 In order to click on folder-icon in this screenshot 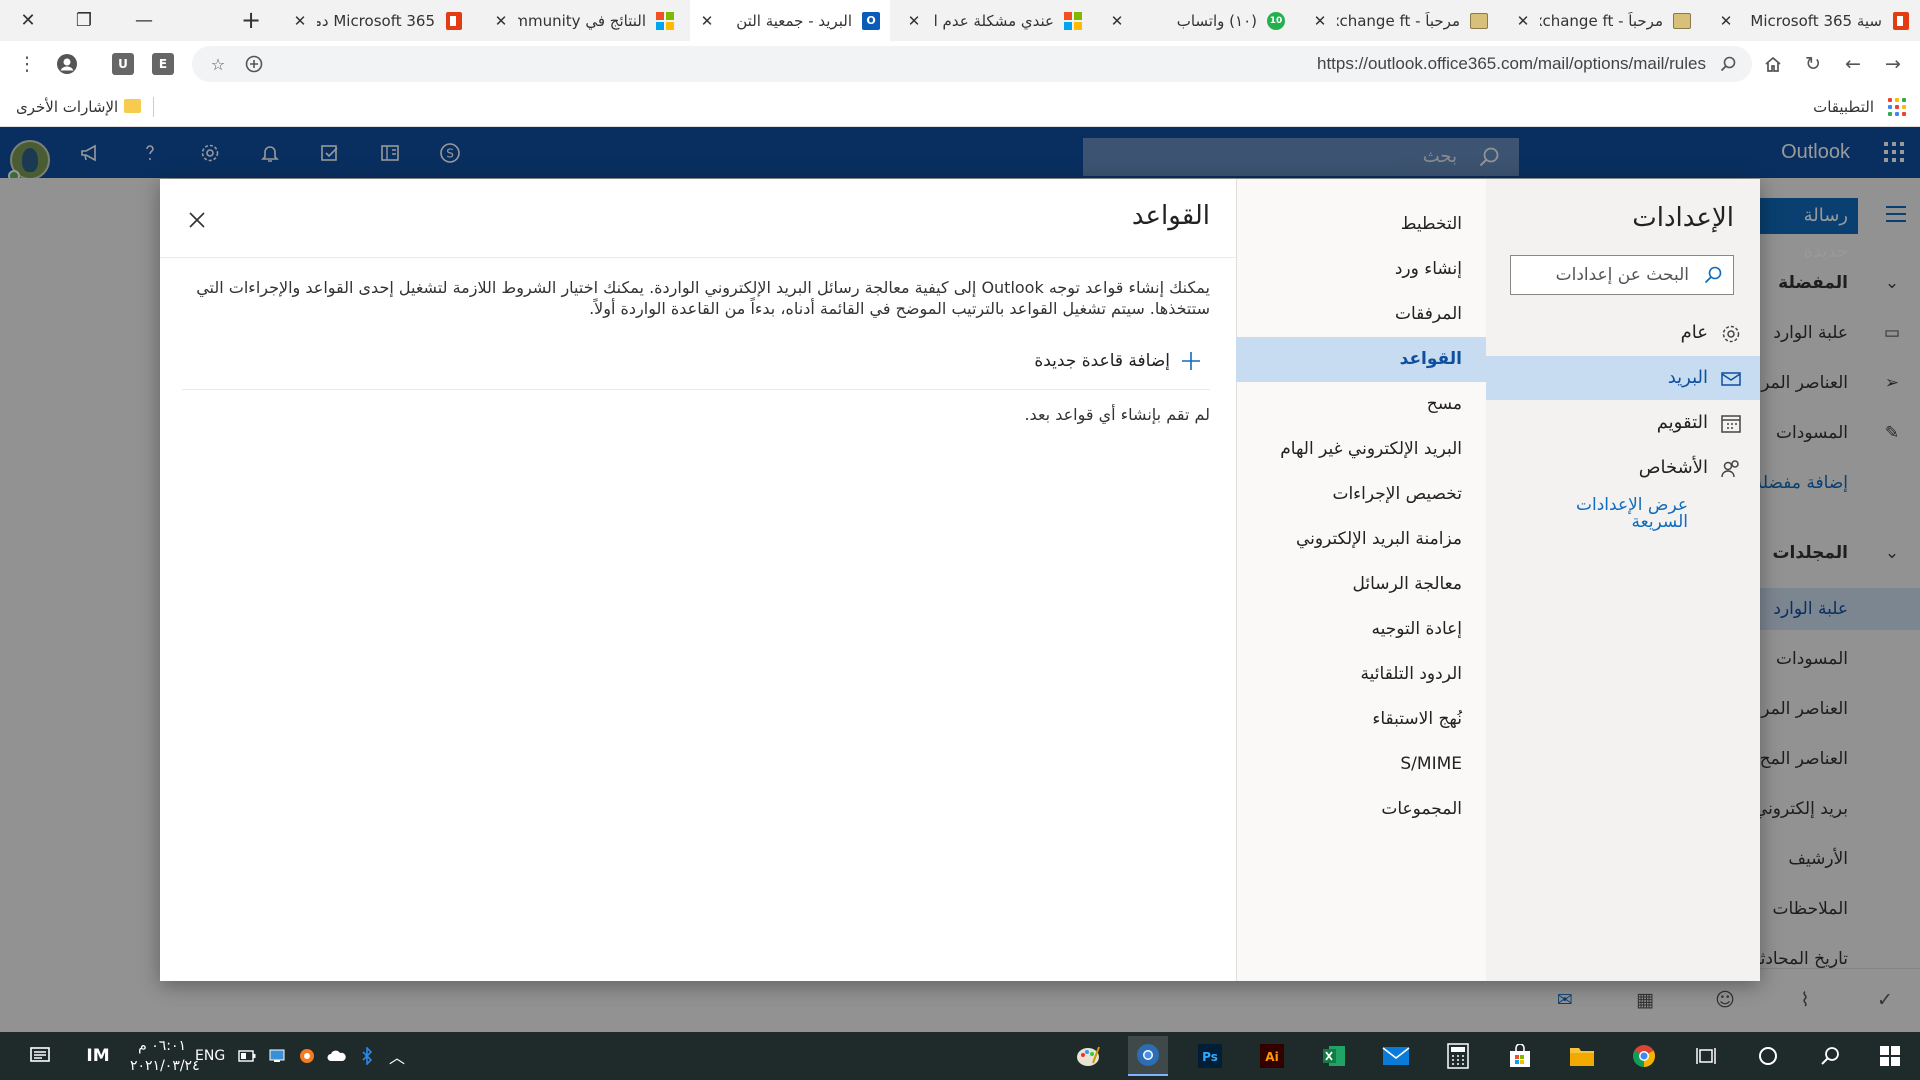, I will do `click(132, 106)`.